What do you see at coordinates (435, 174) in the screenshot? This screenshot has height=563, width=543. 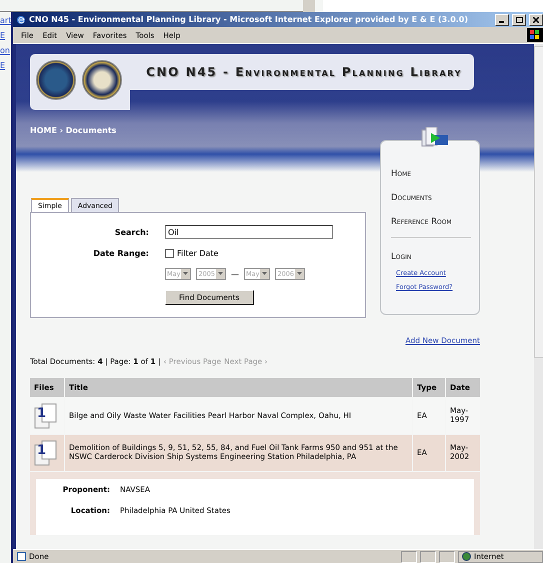 I see `nav-link: Home` at bounding box center [435, 174].